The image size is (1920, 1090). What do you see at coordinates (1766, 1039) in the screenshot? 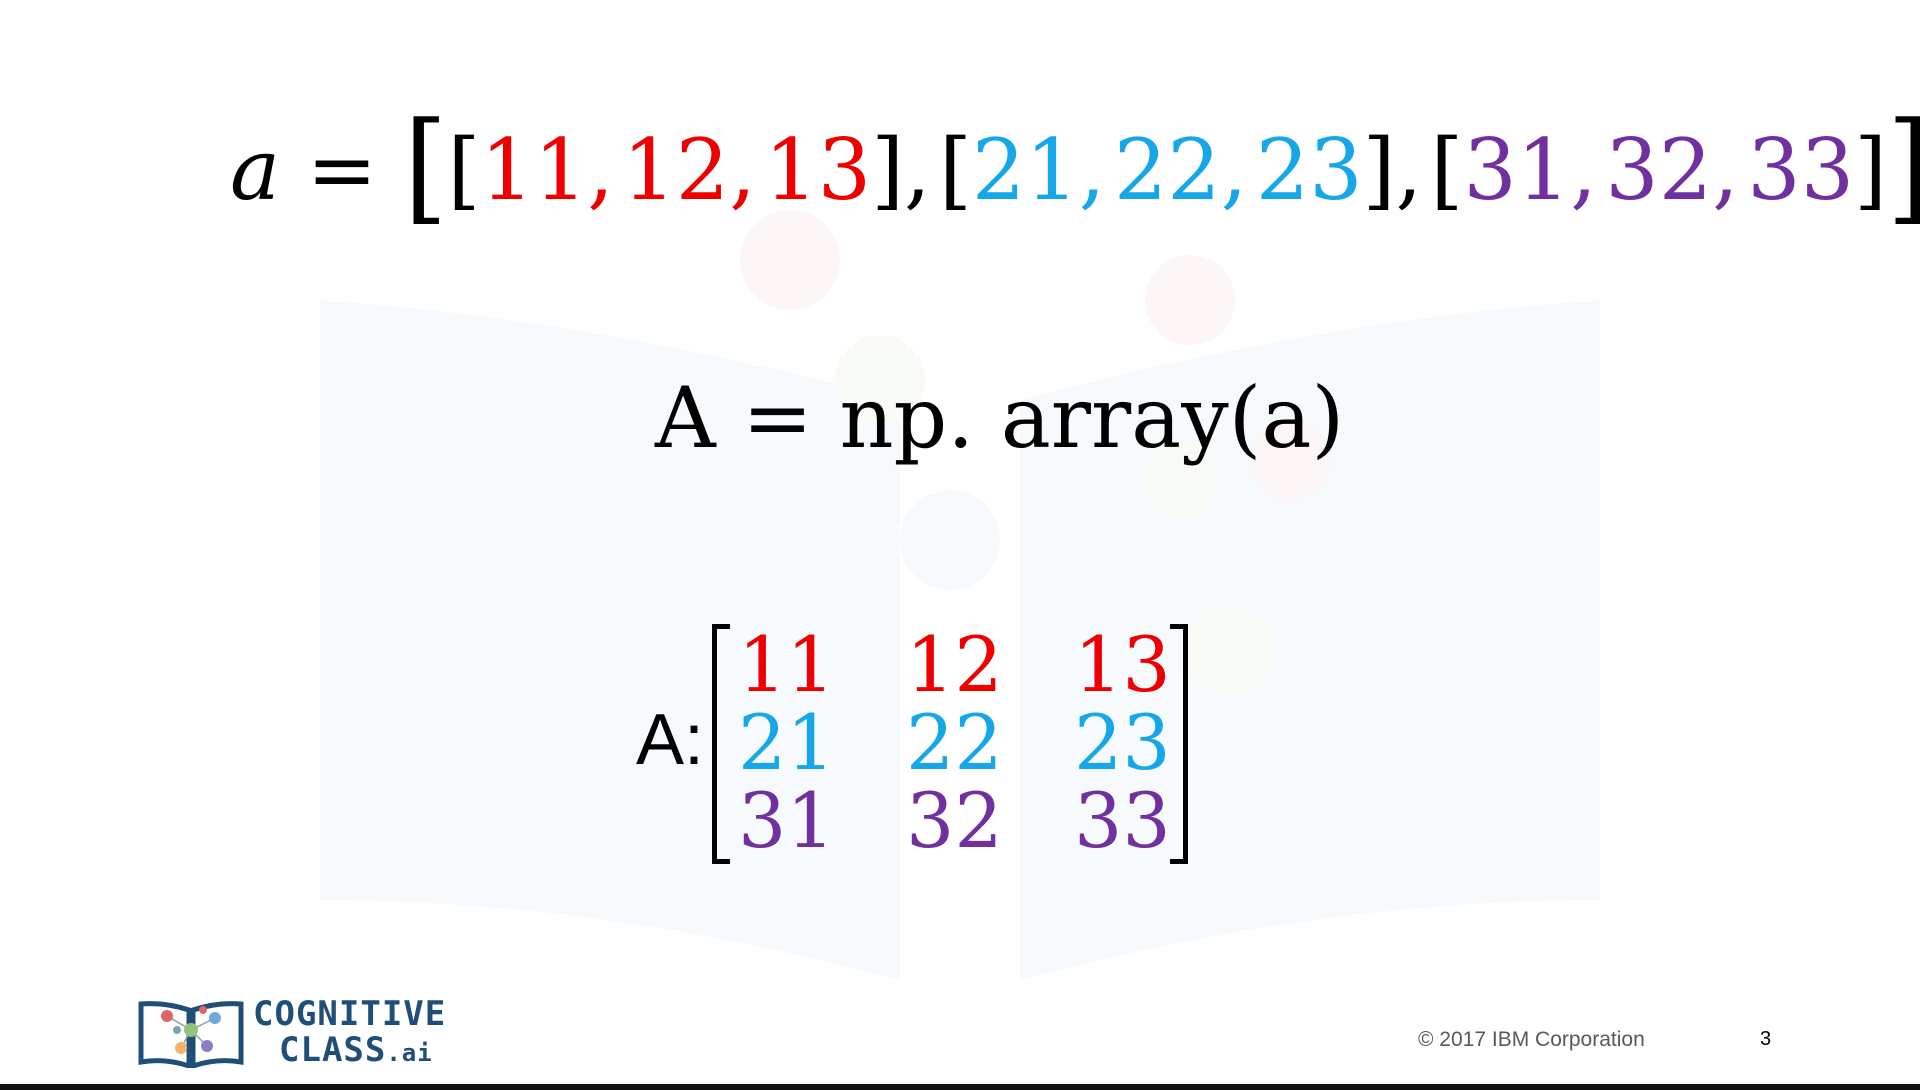
I see `page-number: 3` at bounding box center [1766, 1039].